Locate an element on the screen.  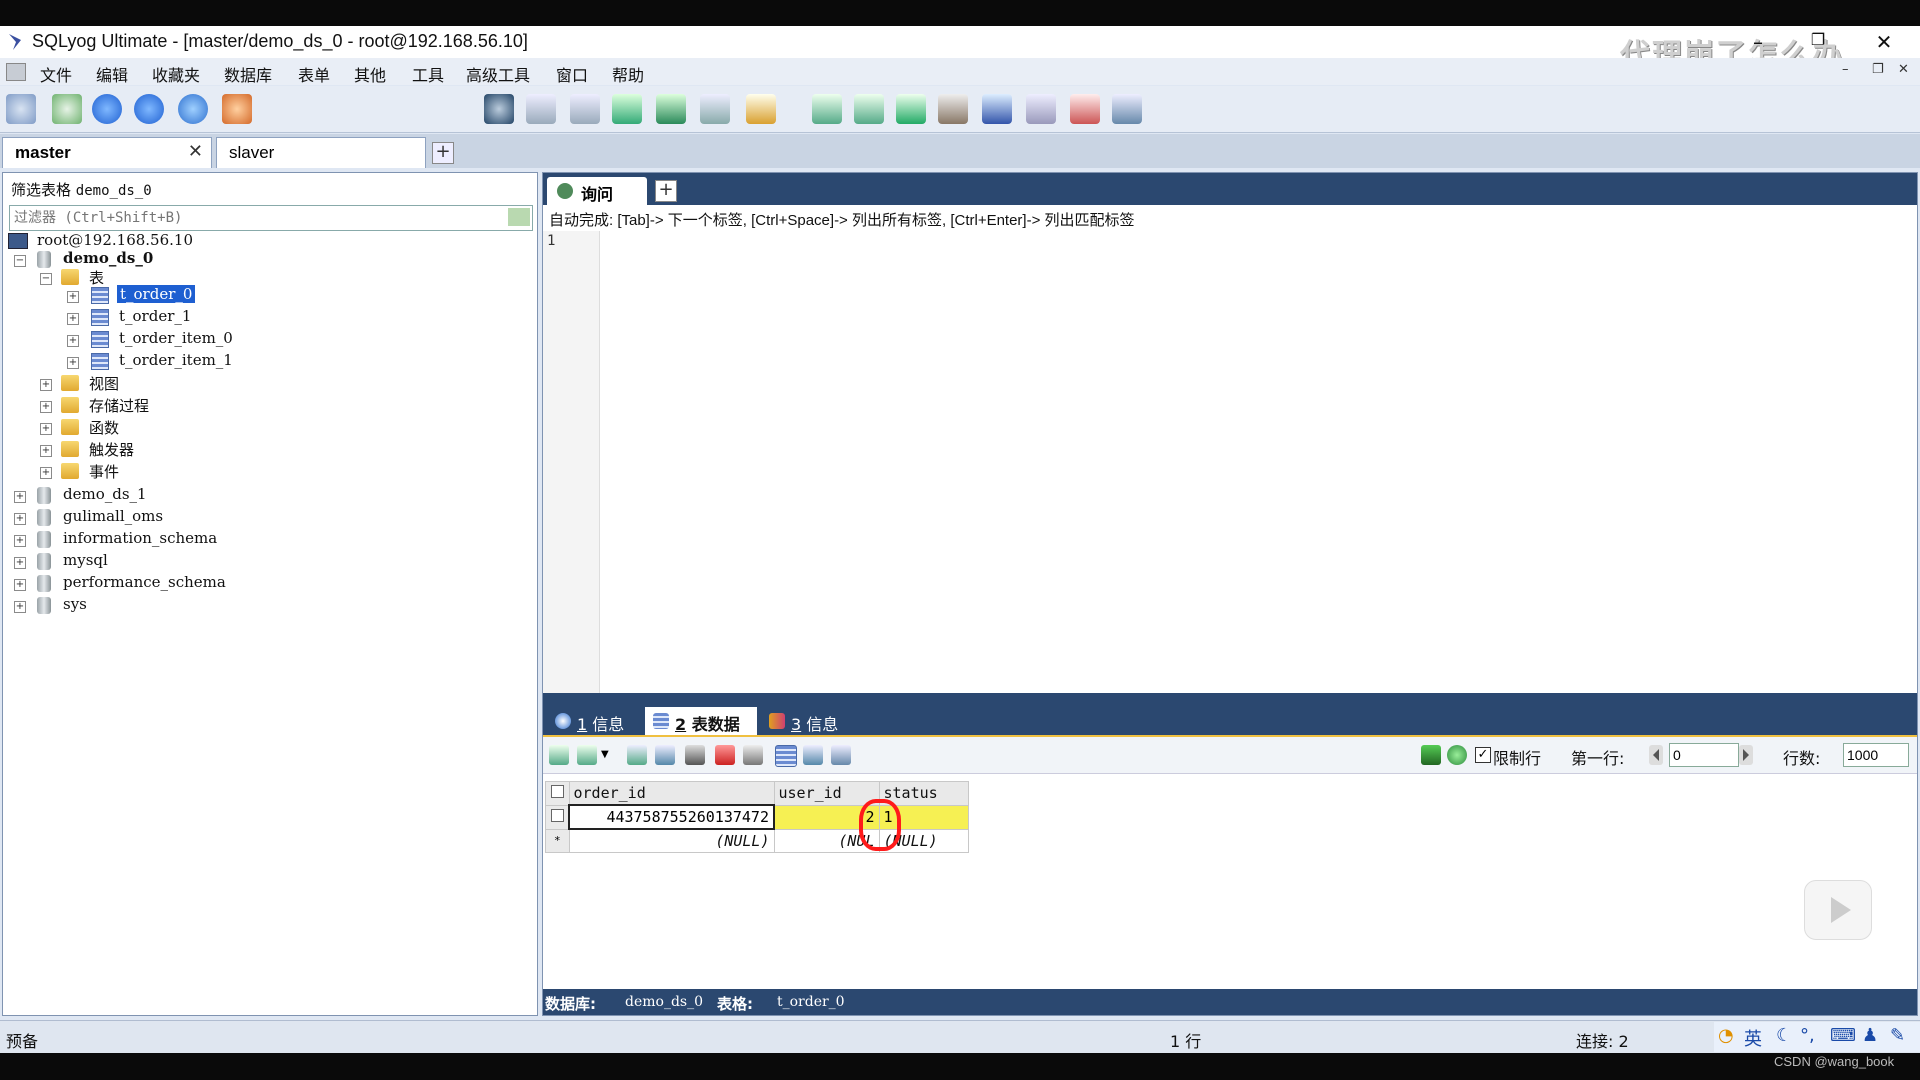
table-icon is located at coordinates (827, 109).